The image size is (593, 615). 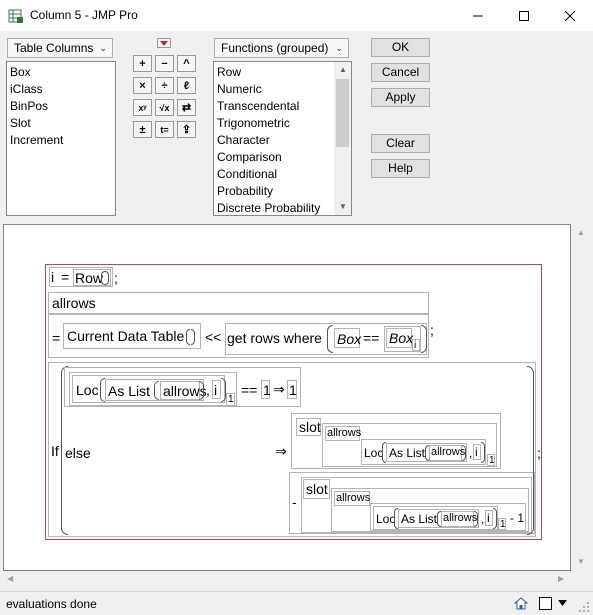 I want to click on list-item: Character, so click(x=282, y=140).